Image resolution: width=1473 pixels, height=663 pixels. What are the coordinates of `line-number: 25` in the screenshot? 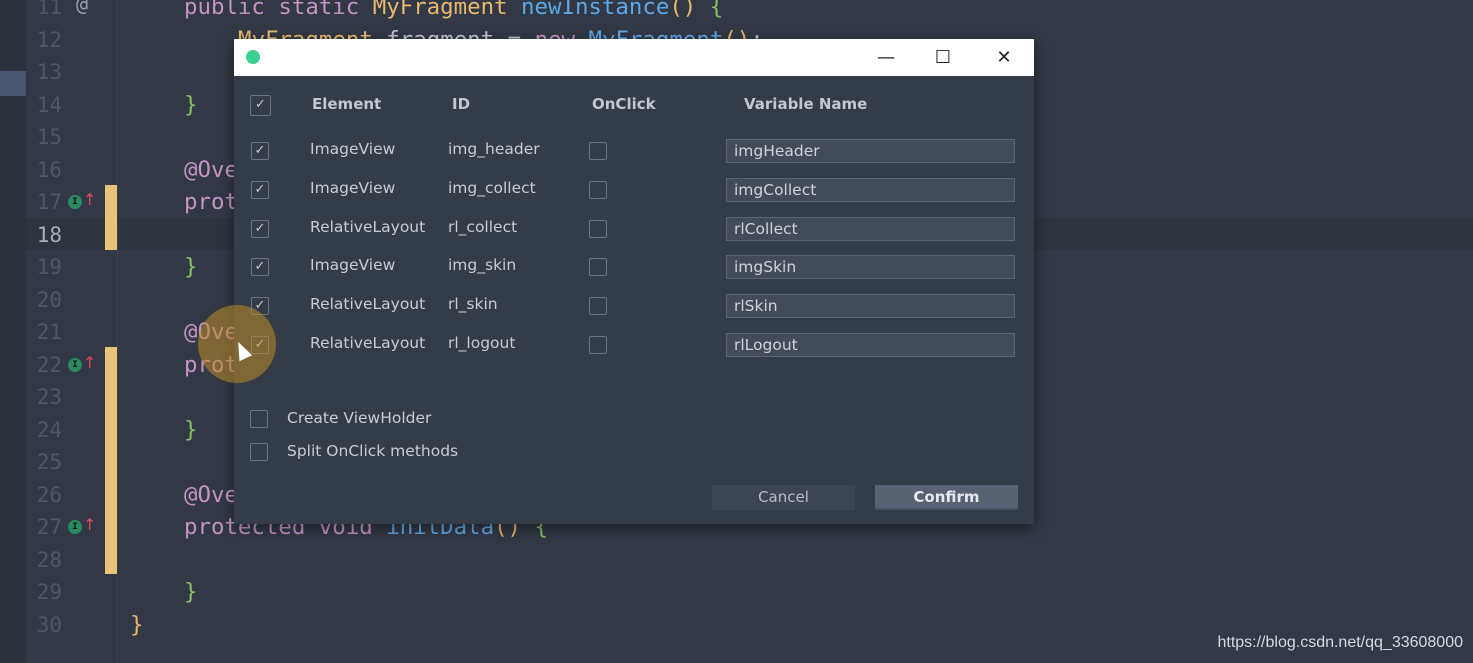 It's located at (49, 462).